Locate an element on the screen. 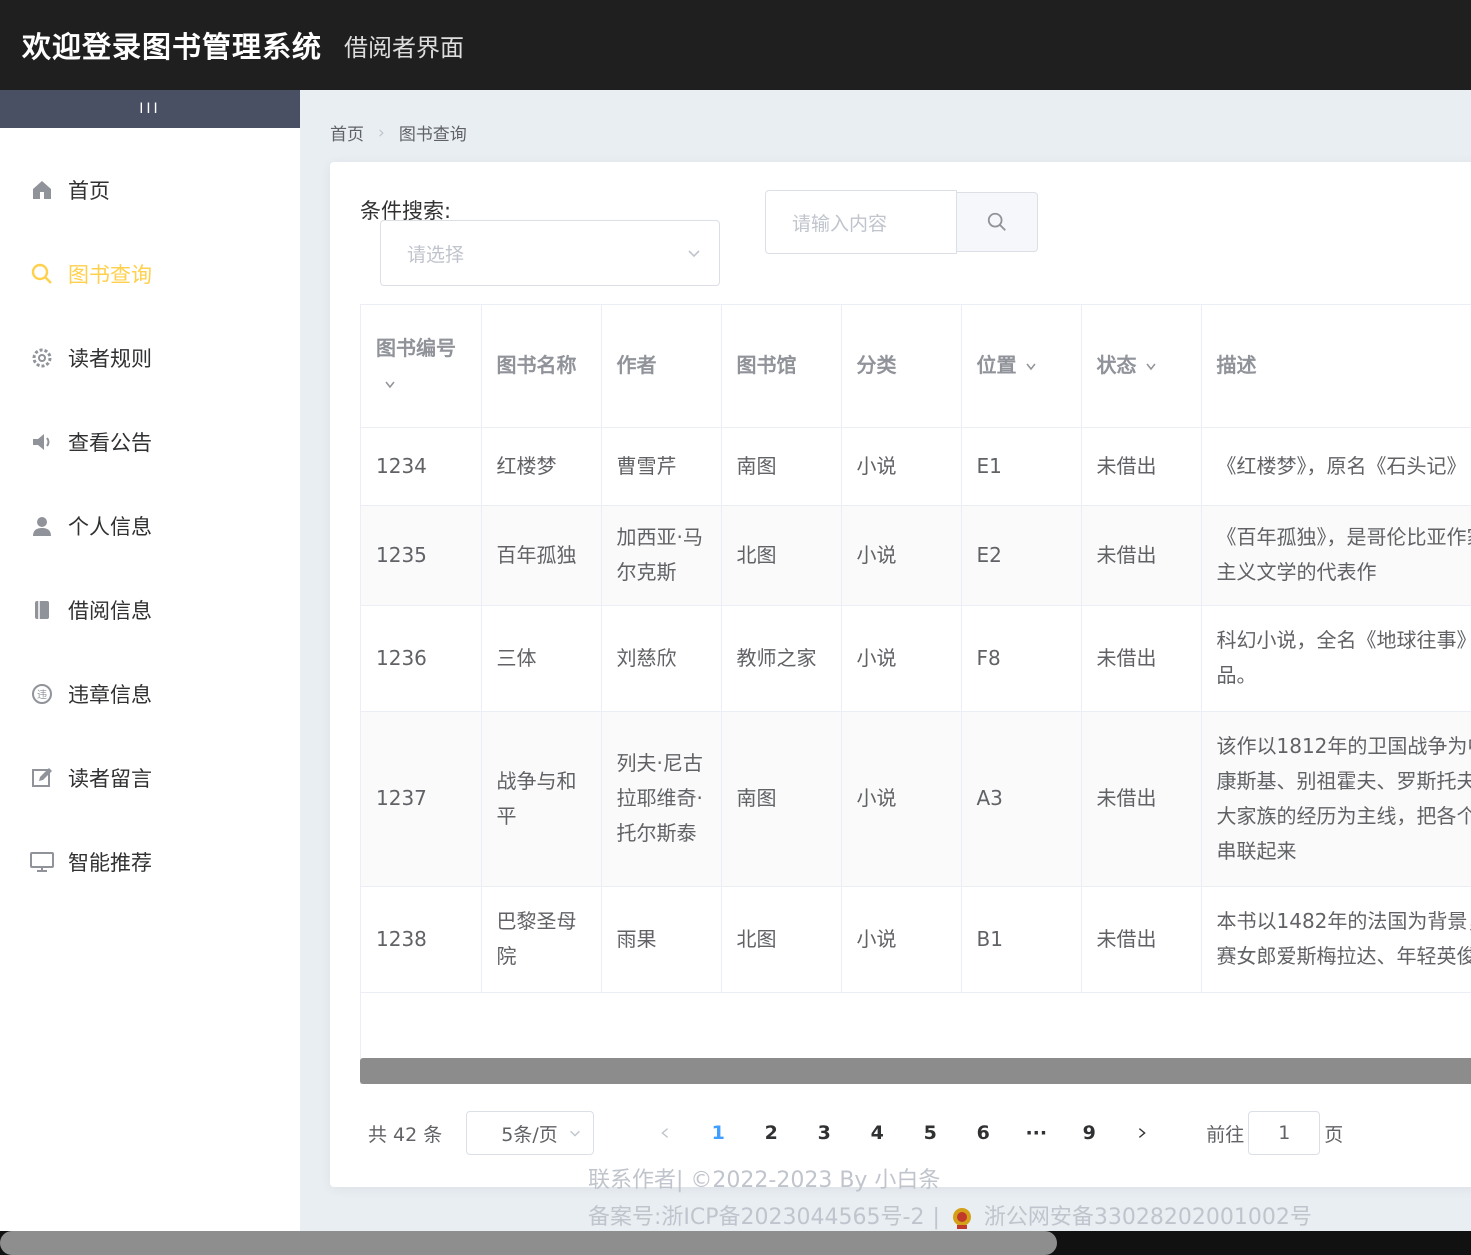  breadcrumb: 首页 › 图书查询 is located at coordinates (398, 133).